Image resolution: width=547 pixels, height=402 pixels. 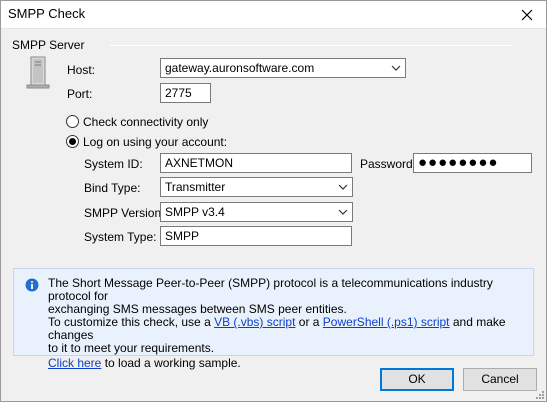 I want to click on system-type-label: System Type:, so click(x=120, y=237).